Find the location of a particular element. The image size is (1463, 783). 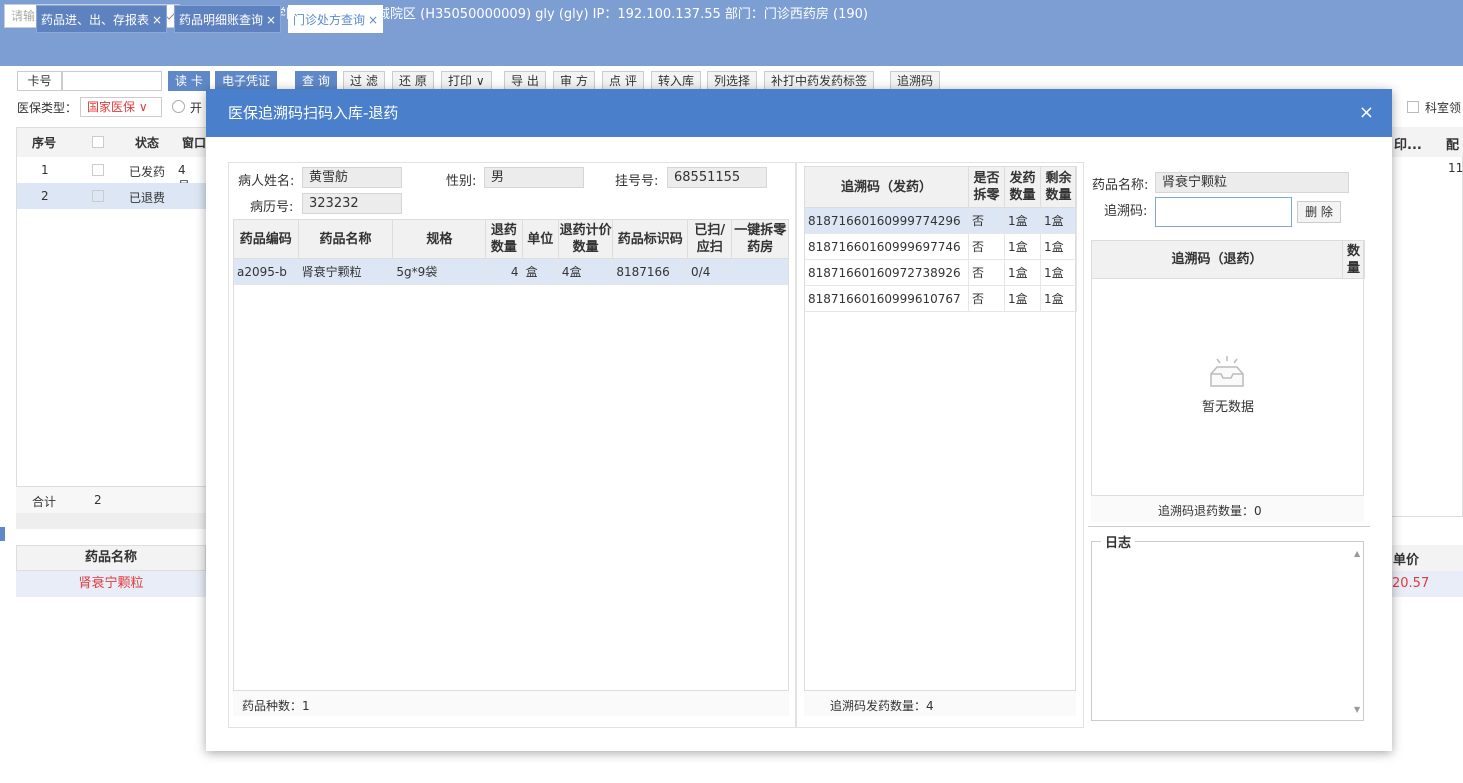

patient-name-field: 黄雪舫 is located at coordinates (352, 177).